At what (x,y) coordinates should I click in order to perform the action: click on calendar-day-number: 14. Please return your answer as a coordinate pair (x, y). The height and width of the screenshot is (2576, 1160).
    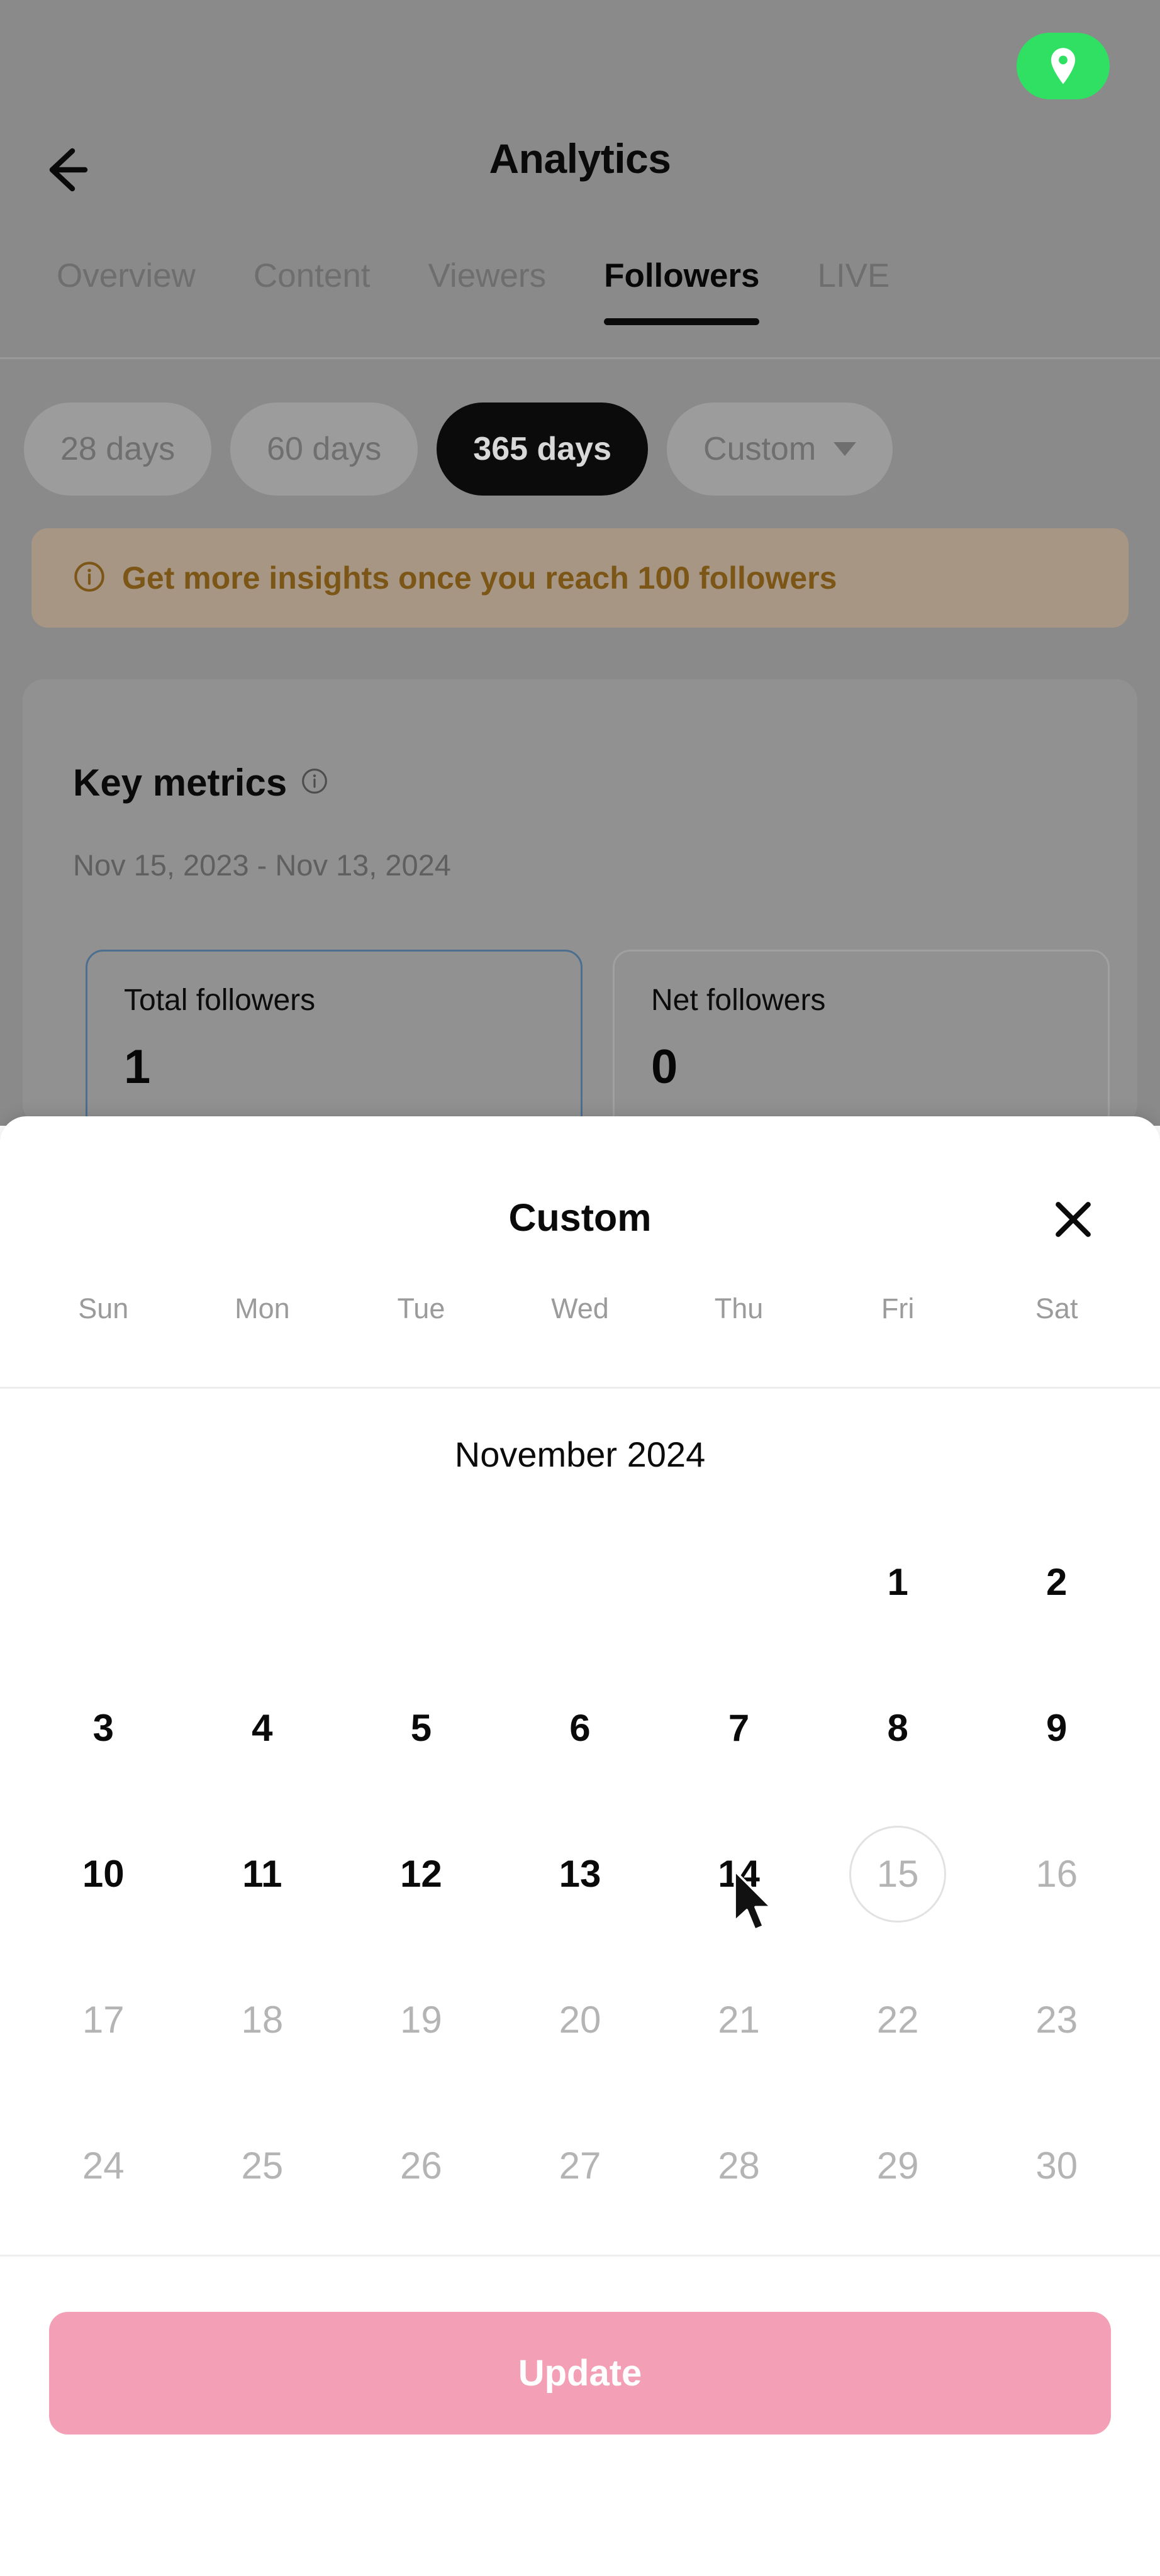
    Looking at the image, I should click on (739, 1874).